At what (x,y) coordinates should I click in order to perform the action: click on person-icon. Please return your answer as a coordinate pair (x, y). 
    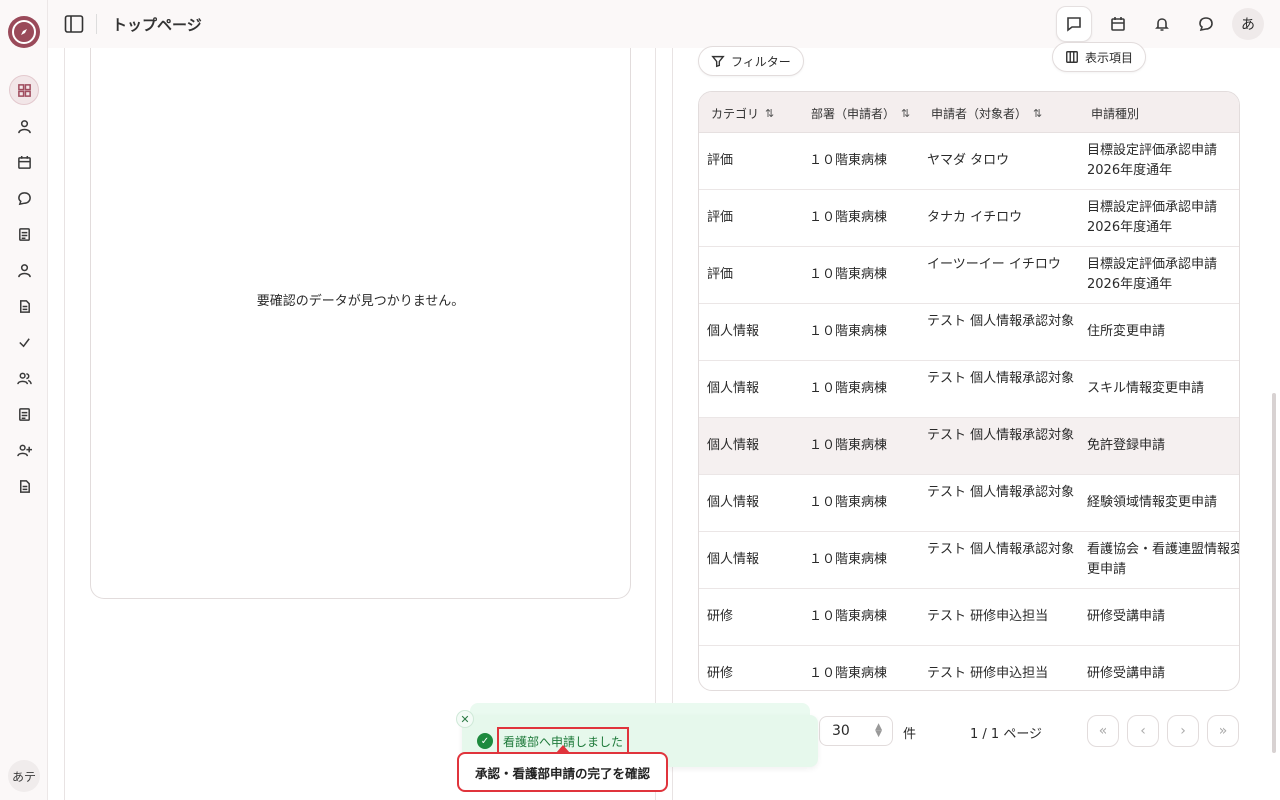
    Looking at the image, I should click on (24, 270).